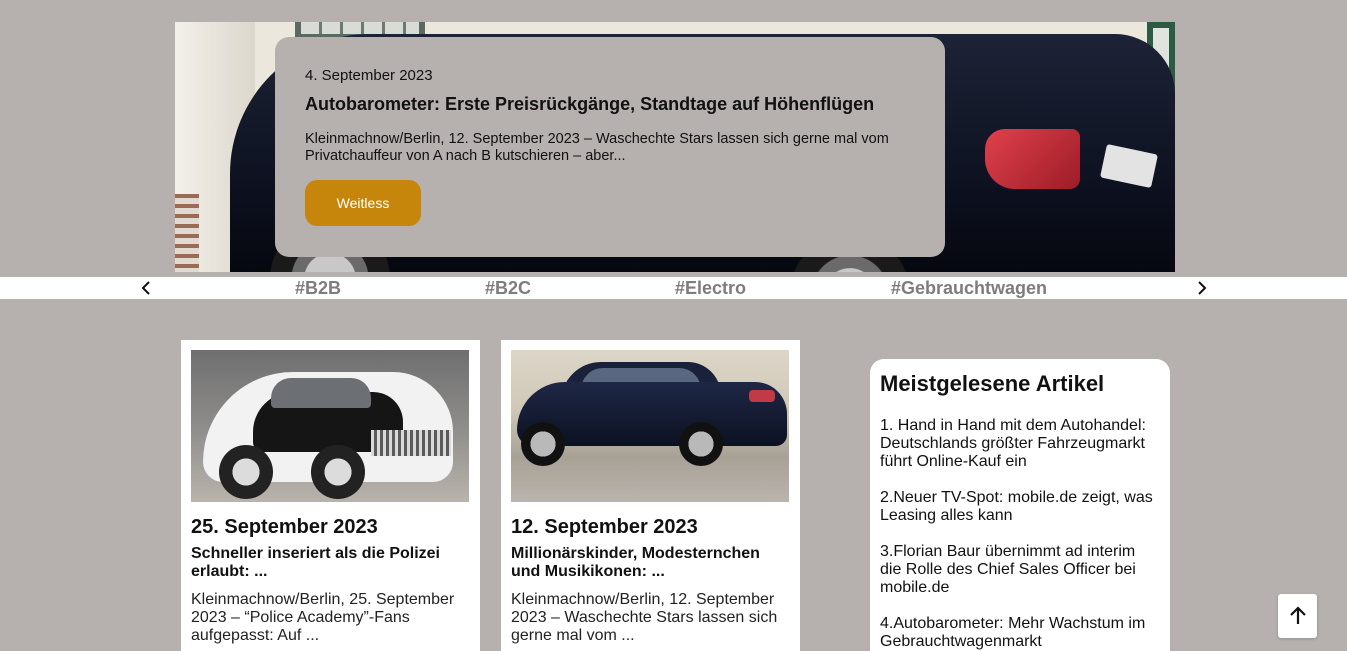 This screenshot has height=651, width=1347. I want to click on police-car-window, so click(321, 393).